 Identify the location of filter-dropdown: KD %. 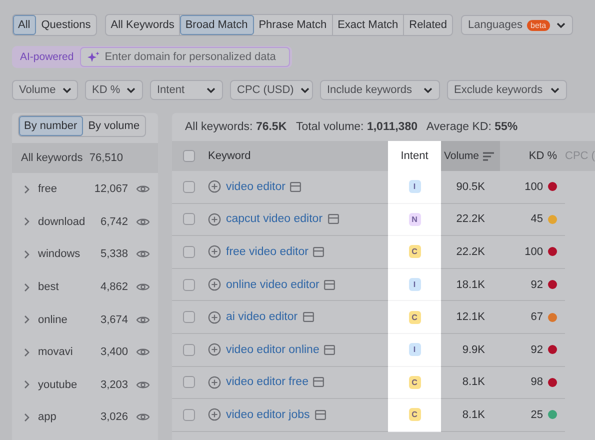
(114, 90).